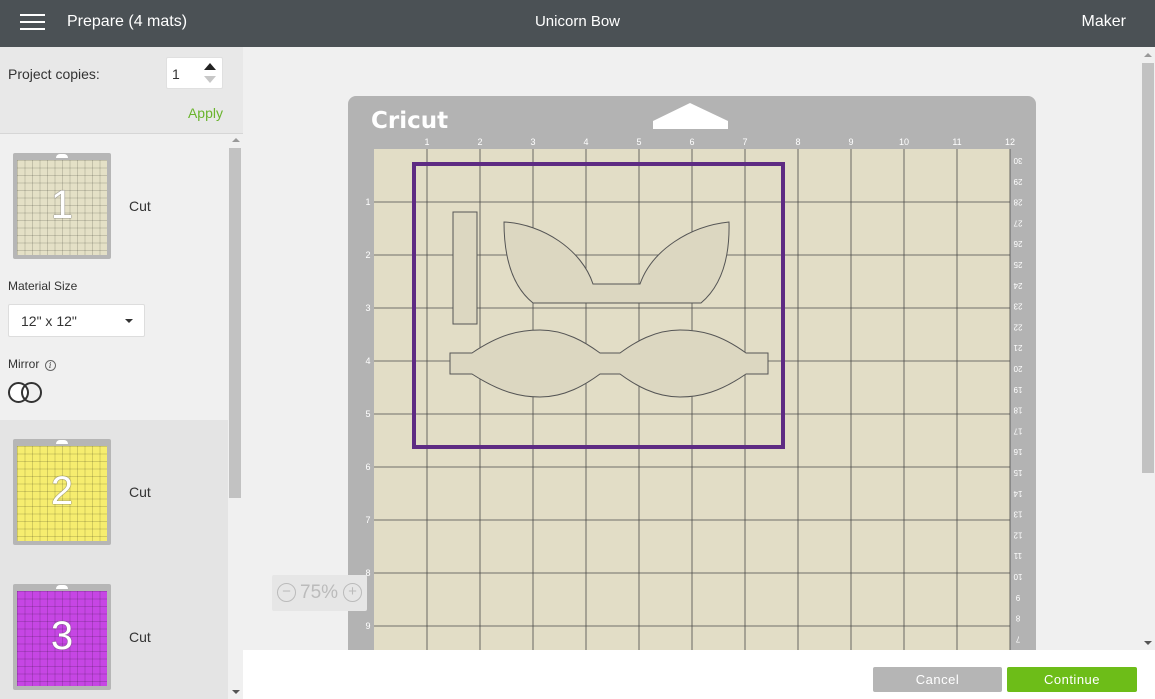 This screenshot has height=699, width=1155. Describe the element at coordinates (352, 592) in the screenshot. I see `zoom-in-icon: +` at that location.